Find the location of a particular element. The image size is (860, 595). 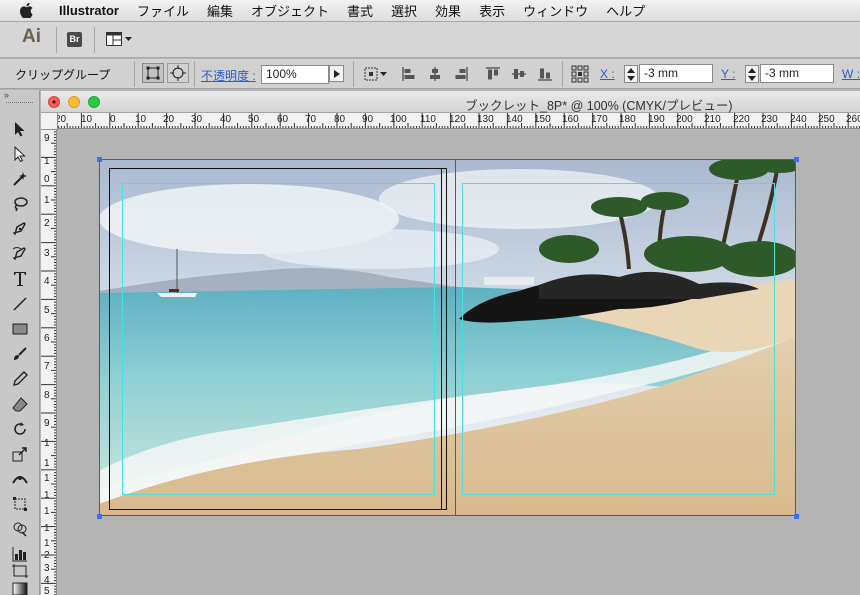

menu-window: ウィンドウ is located at coordinates (555, 10).